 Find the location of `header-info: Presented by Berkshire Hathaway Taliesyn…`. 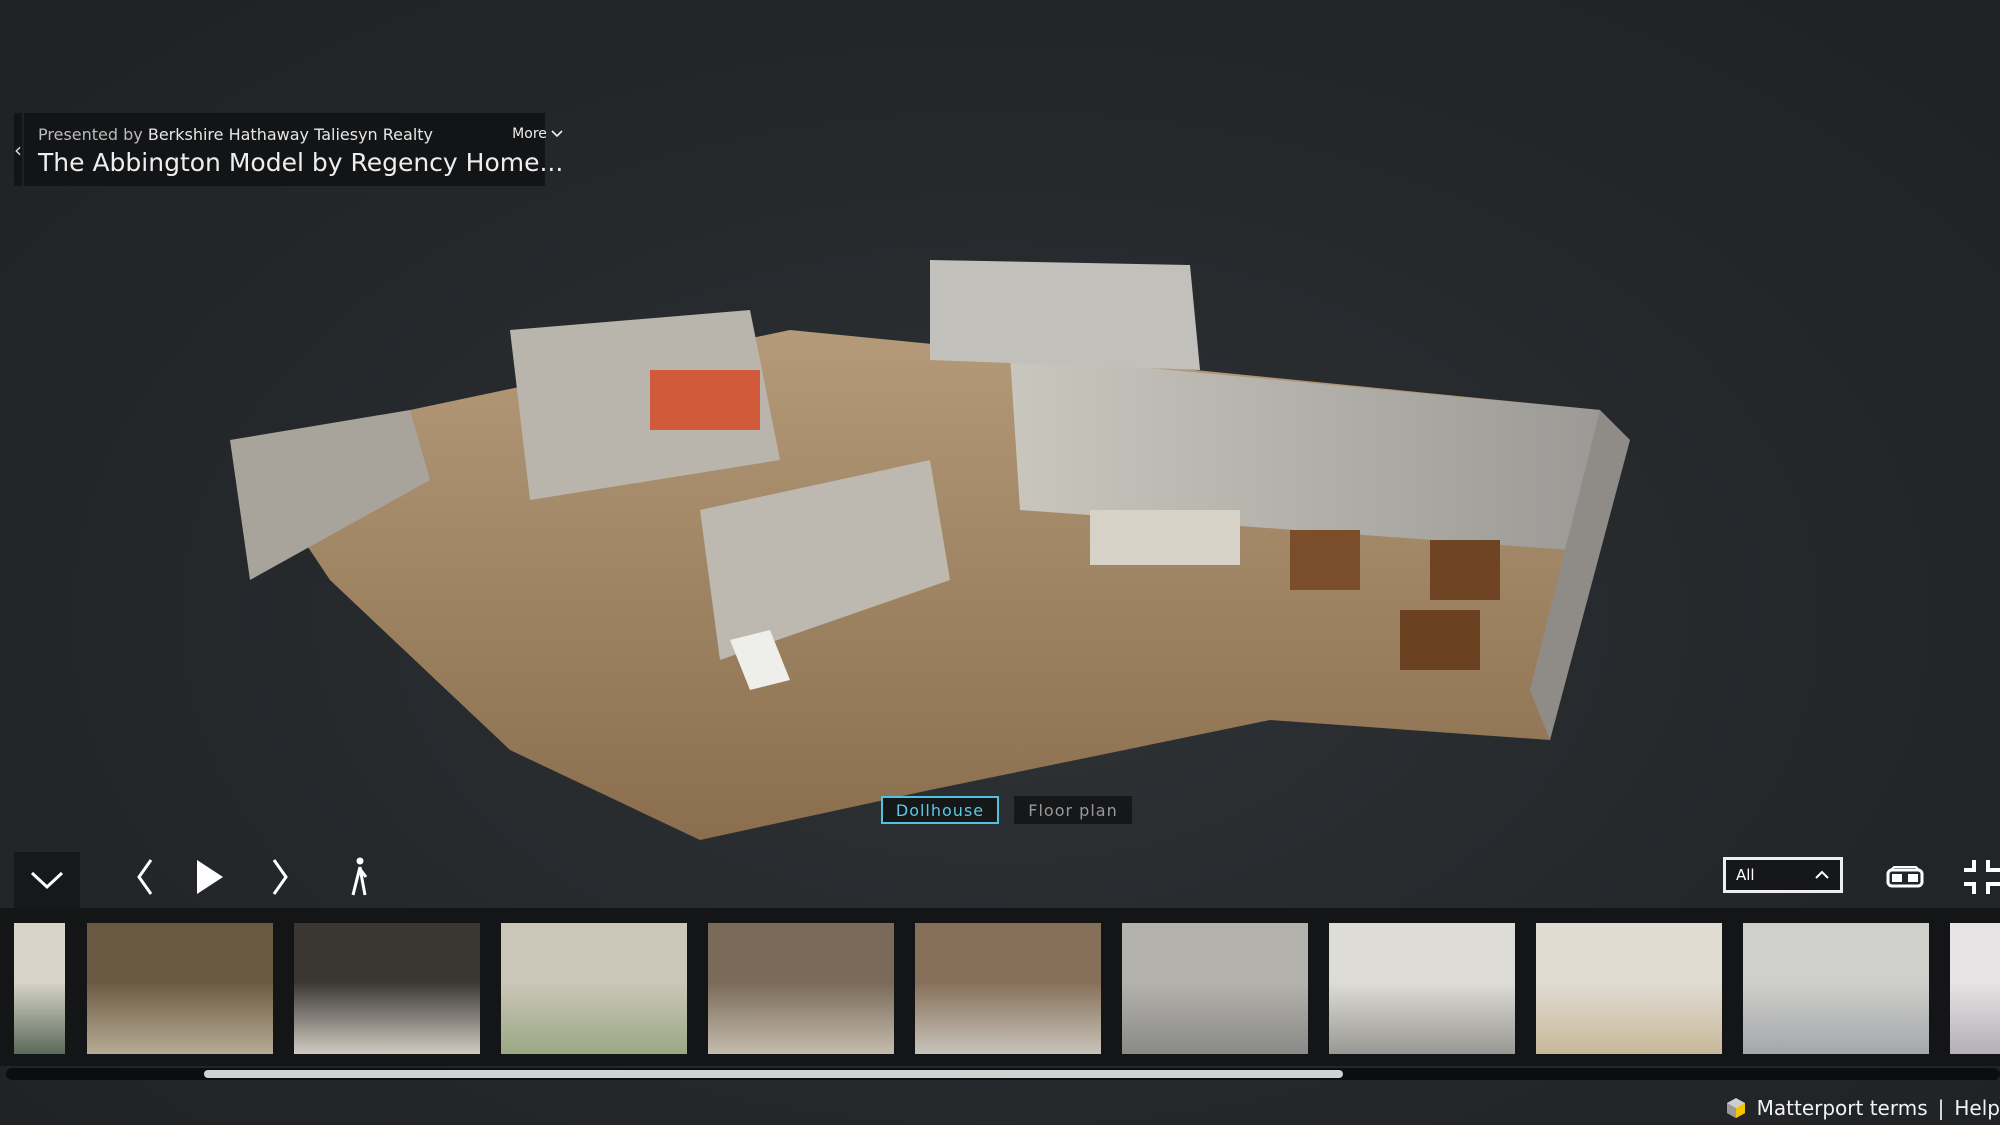

header-info: Presented by Berkshire Hathaway Taliesyn… is located at coordinates (300, 149).